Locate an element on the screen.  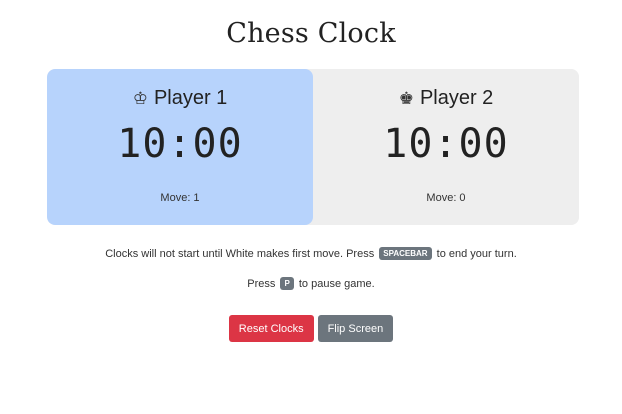
player-1-header: ♔ Player 1 is located at coordinates (180, 98).